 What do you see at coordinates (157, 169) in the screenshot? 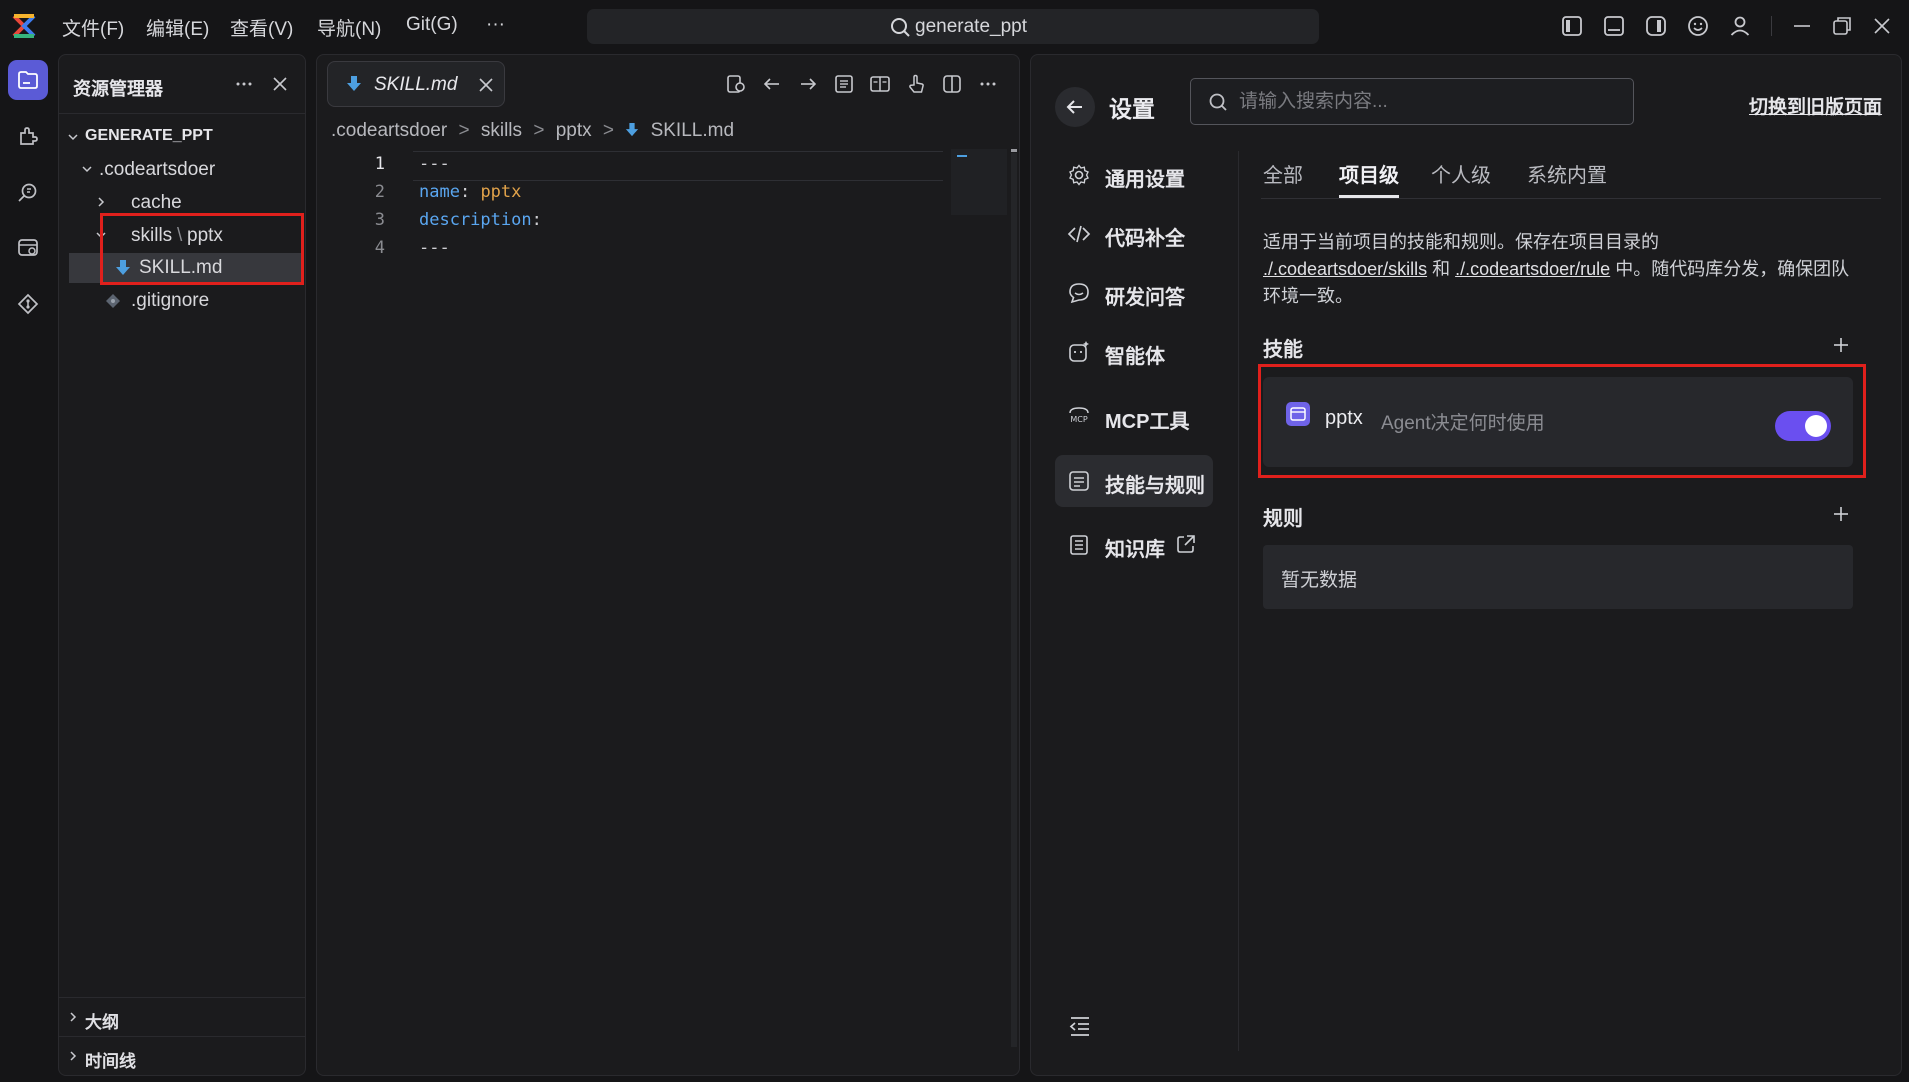
I see `tree-item-label: .codeartsdoer` at bounding box center [157, 169].